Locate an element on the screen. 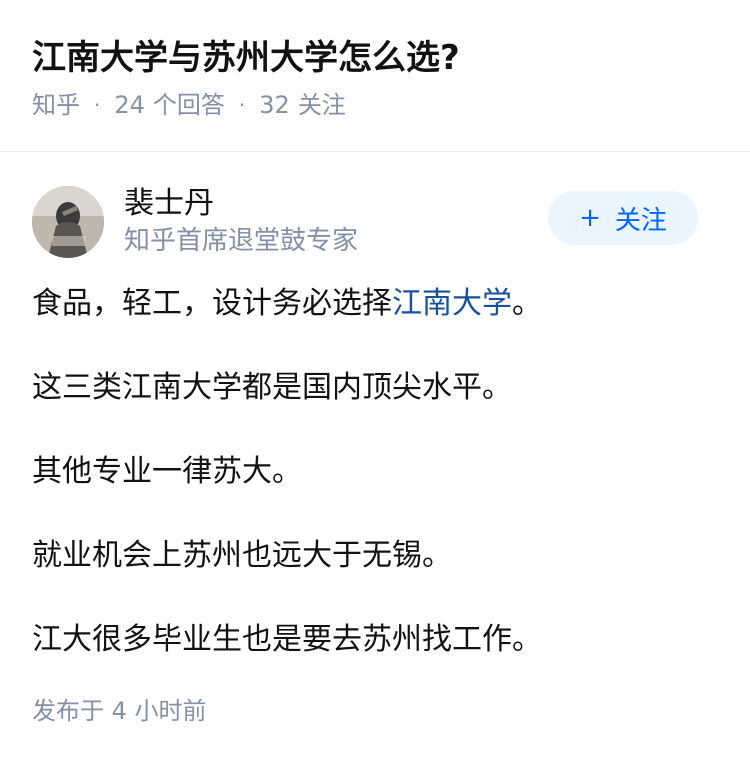 This screenshot has height=774, width=750. question-title: 江南大学与苏州大学怎么选? is located at coordinates (375, 58).